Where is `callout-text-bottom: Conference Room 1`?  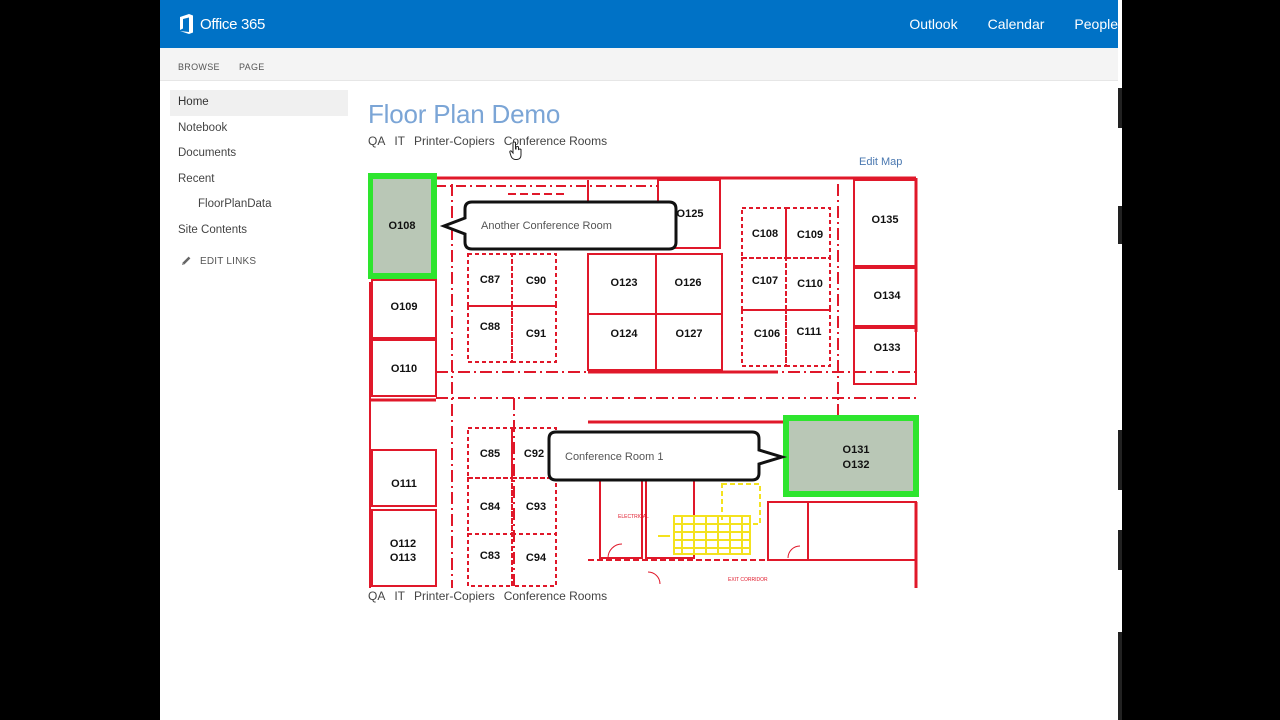 callout-text-bottom: Conference Room 1 is located at coordinates (614, 457).